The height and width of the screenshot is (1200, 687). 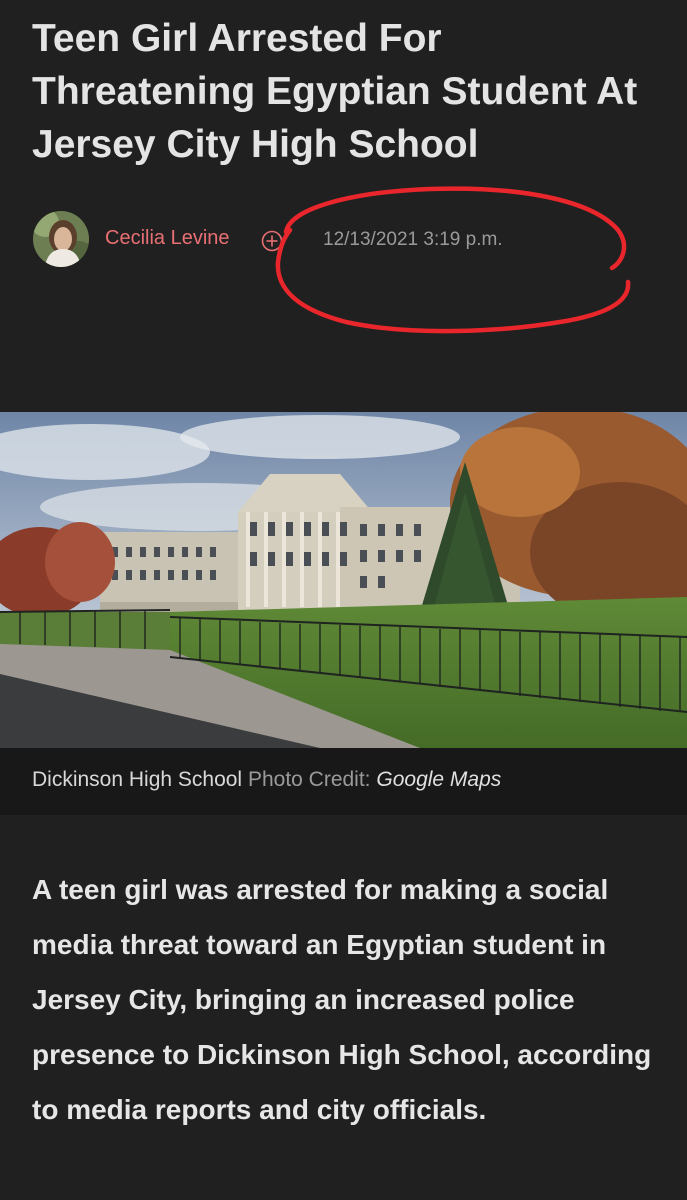 I want to click on publish-timestamp: 12/13/2021 3:19 p.m., so click(x=413, y=239).